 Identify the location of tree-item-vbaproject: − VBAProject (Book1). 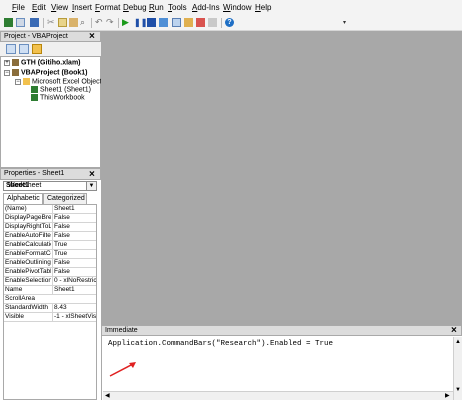
(46, 72).